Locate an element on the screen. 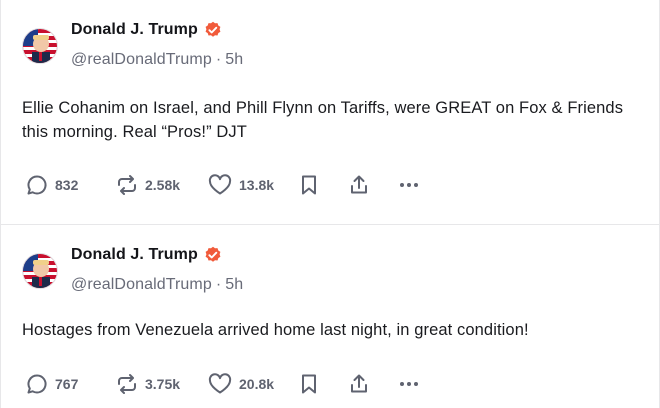  repost-button: 3.75k is located at coordinates (147, 384).